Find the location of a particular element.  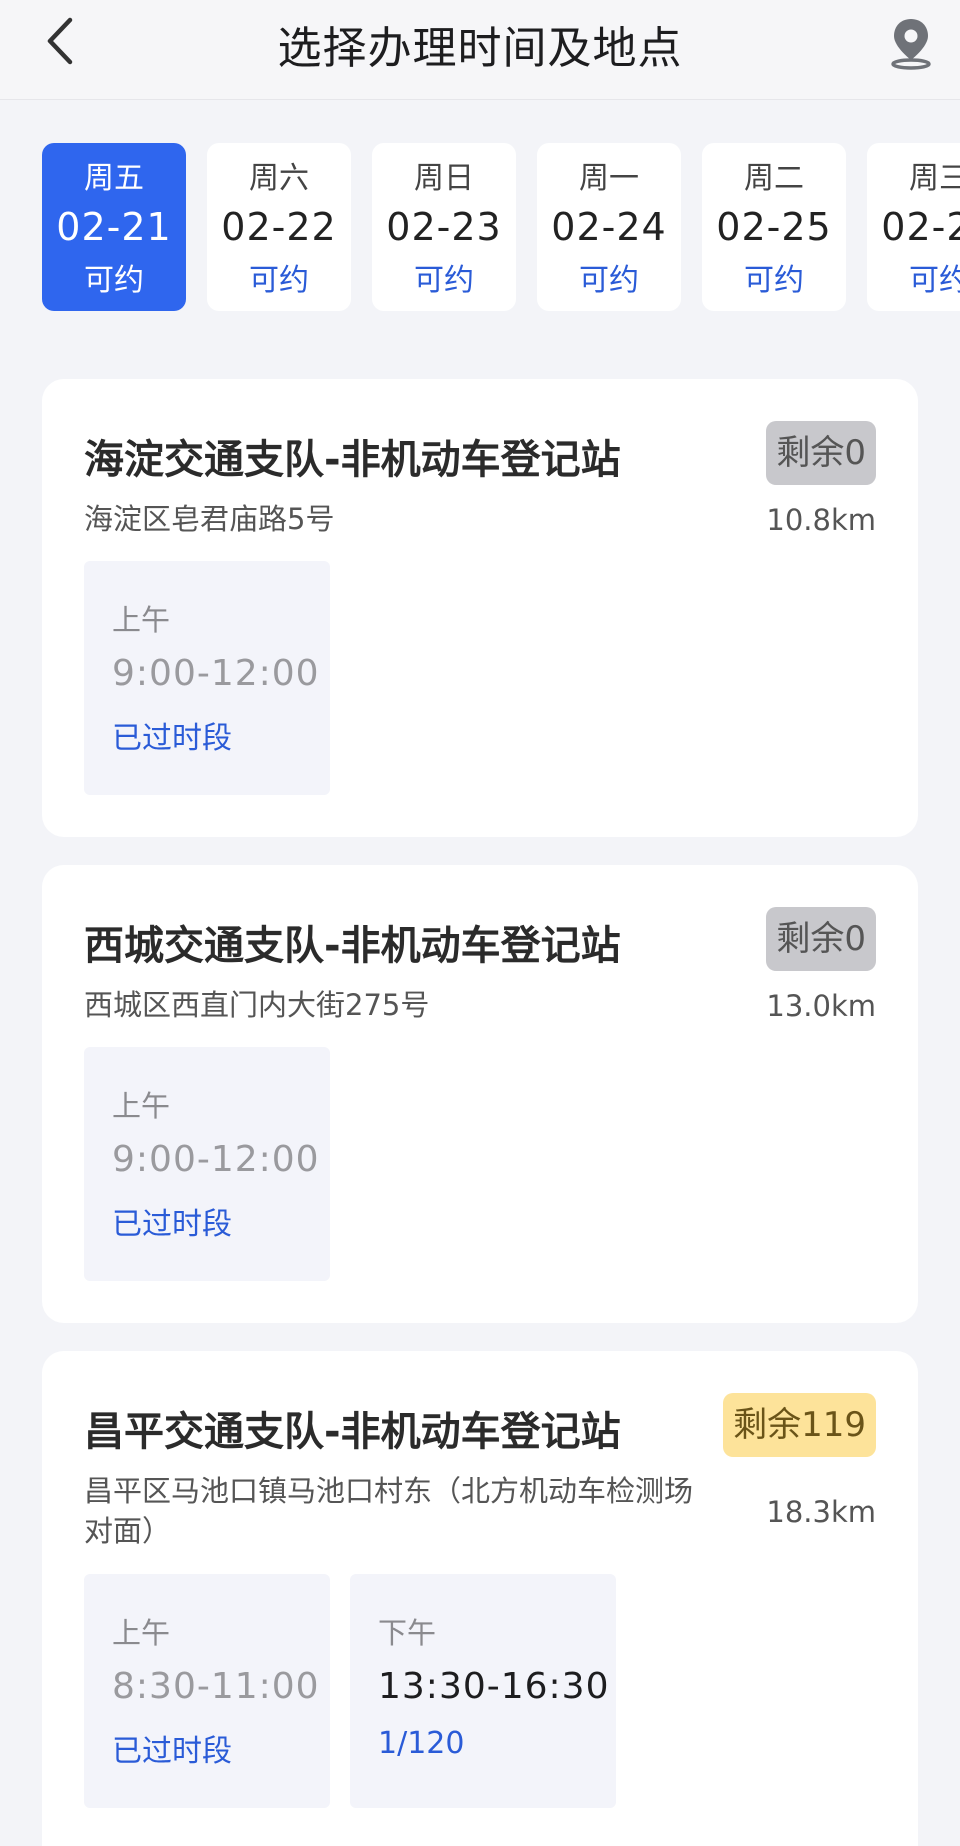

top-bar: 选择办理时间及地点 is located at coordinates (480, 50).